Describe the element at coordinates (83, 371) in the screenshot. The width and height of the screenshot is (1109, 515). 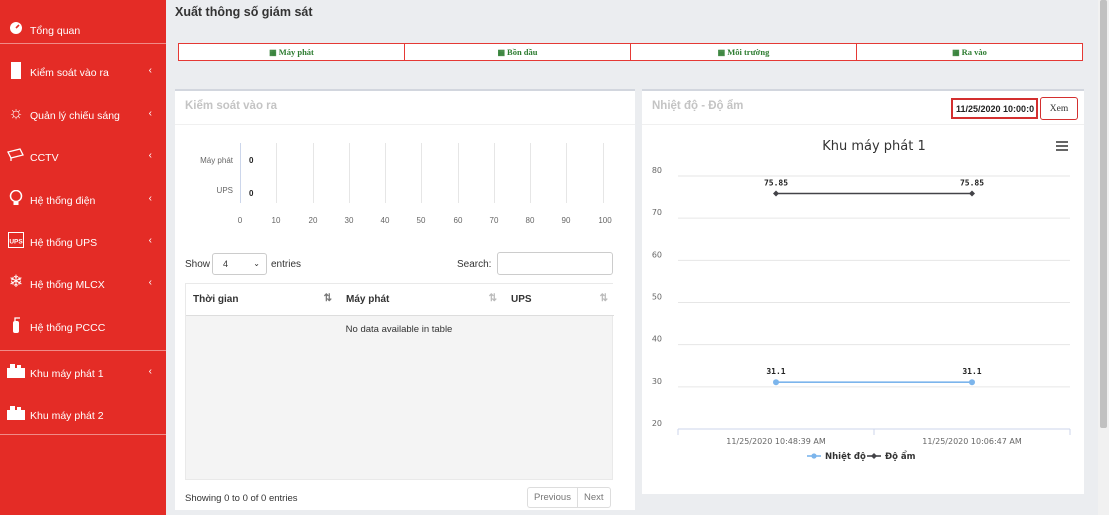
I see `sidebar-item-generator-1: Khu máy phát 1 ‹` at that location.